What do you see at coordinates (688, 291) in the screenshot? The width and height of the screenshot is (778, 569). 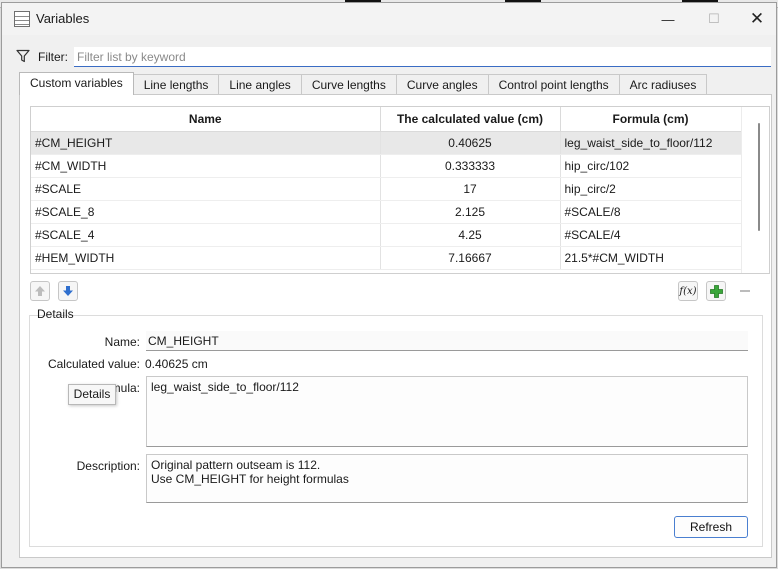 I see `function-icon: f(x)` at bounding box center [688, 291].